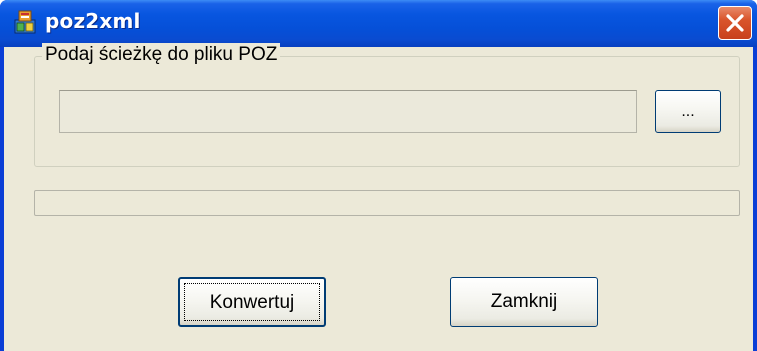 This screenshot has height=351, width=757. I want to click on file-path-input, so click(348, 111).